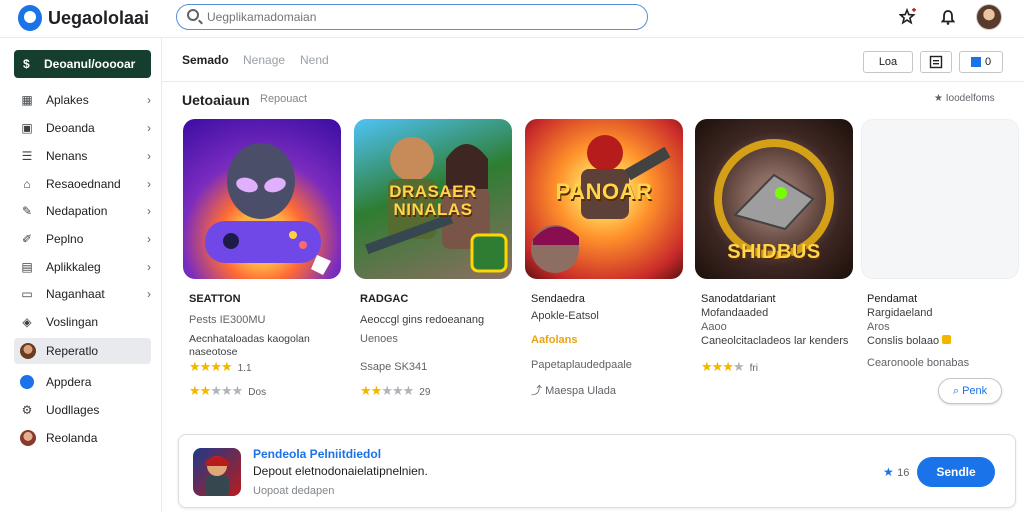 The height and width of the screenshot is (512, 1024). Describe the element at coordinates (558, 299) in the screenshot. I see `card-title: Sendaedra` at that location.